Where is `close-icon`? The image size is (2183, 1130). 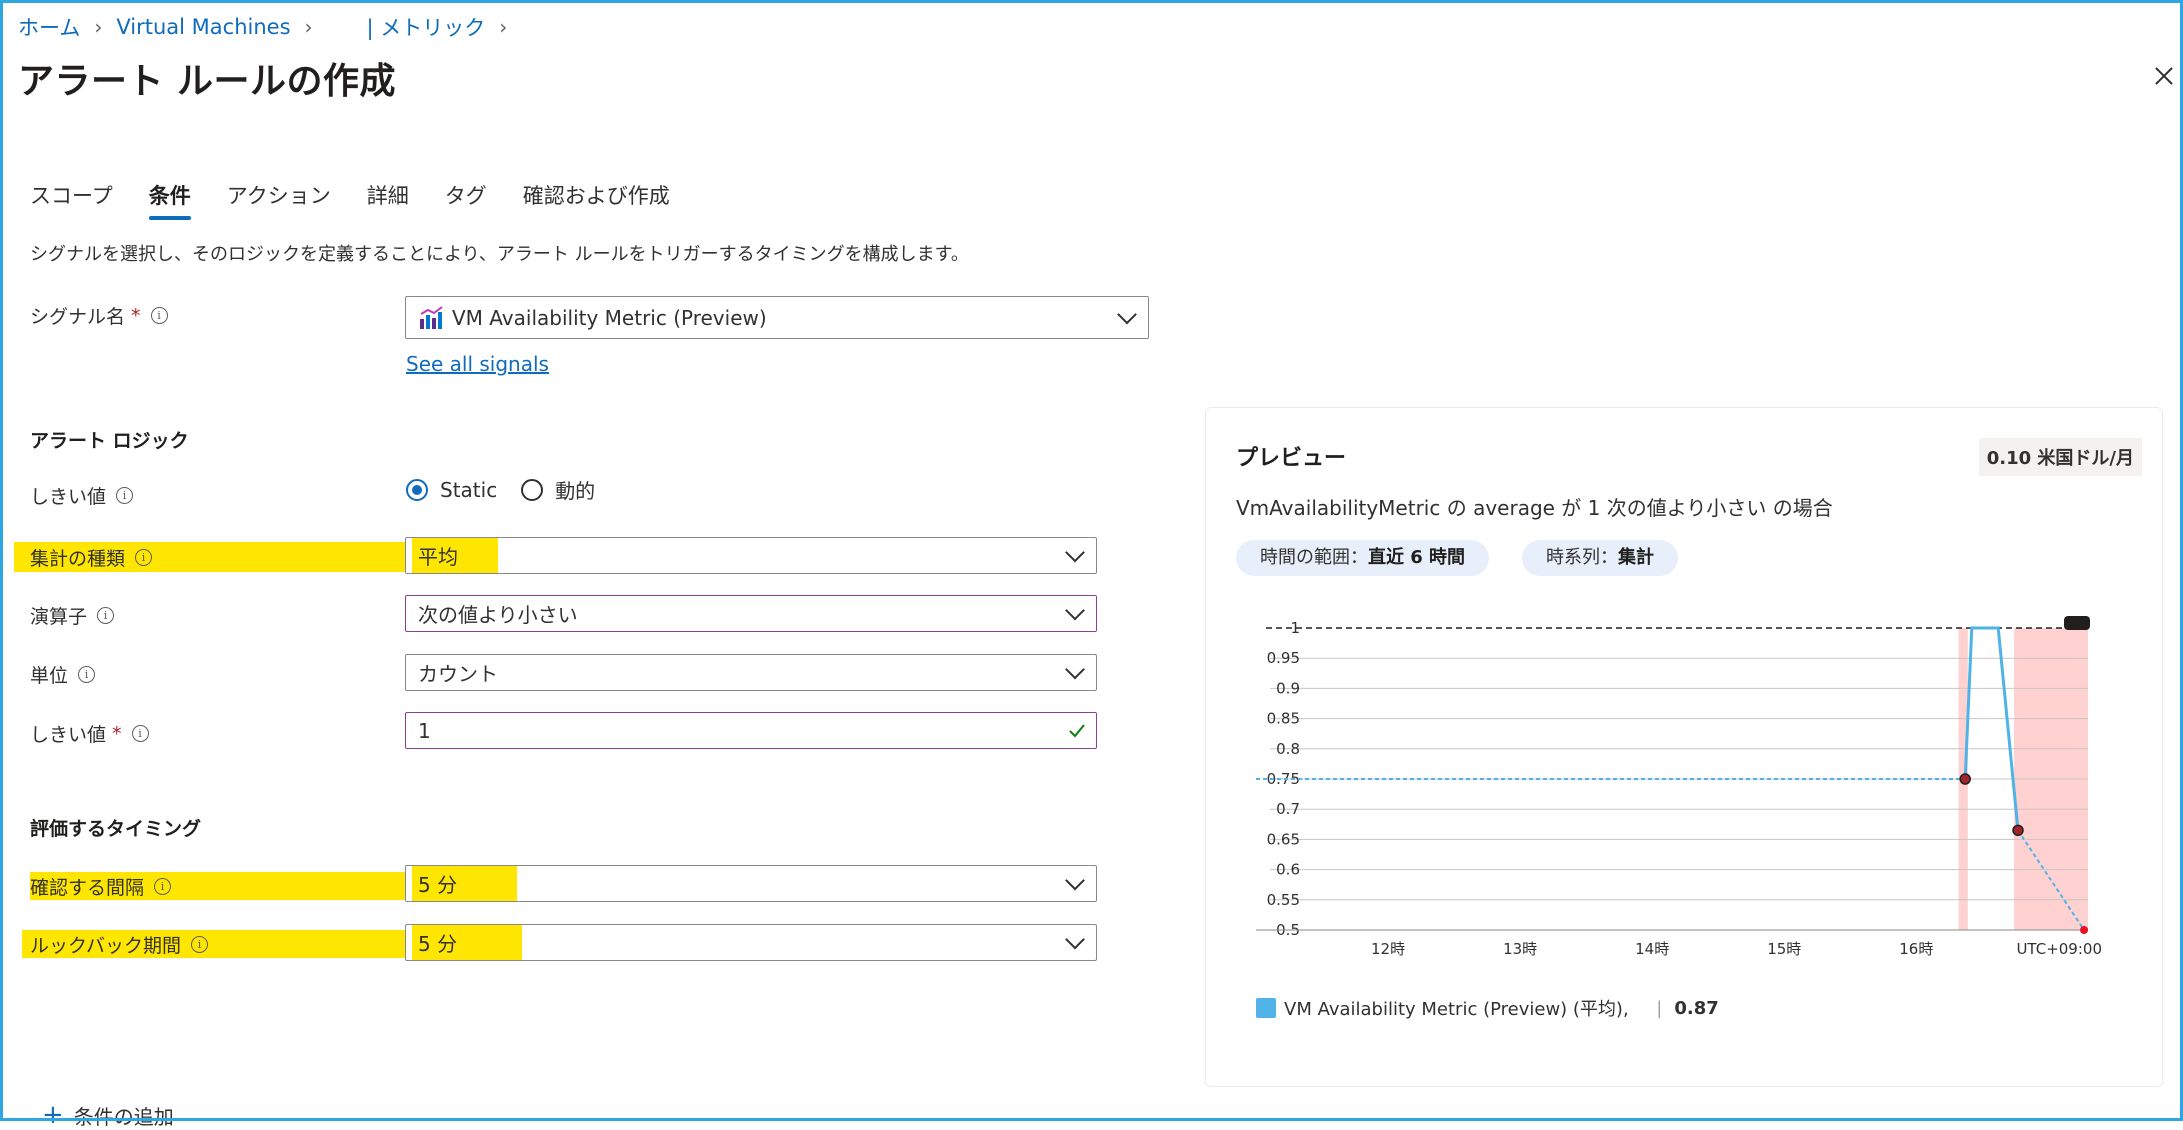
close-icon is located at coordinates (2164, 76).